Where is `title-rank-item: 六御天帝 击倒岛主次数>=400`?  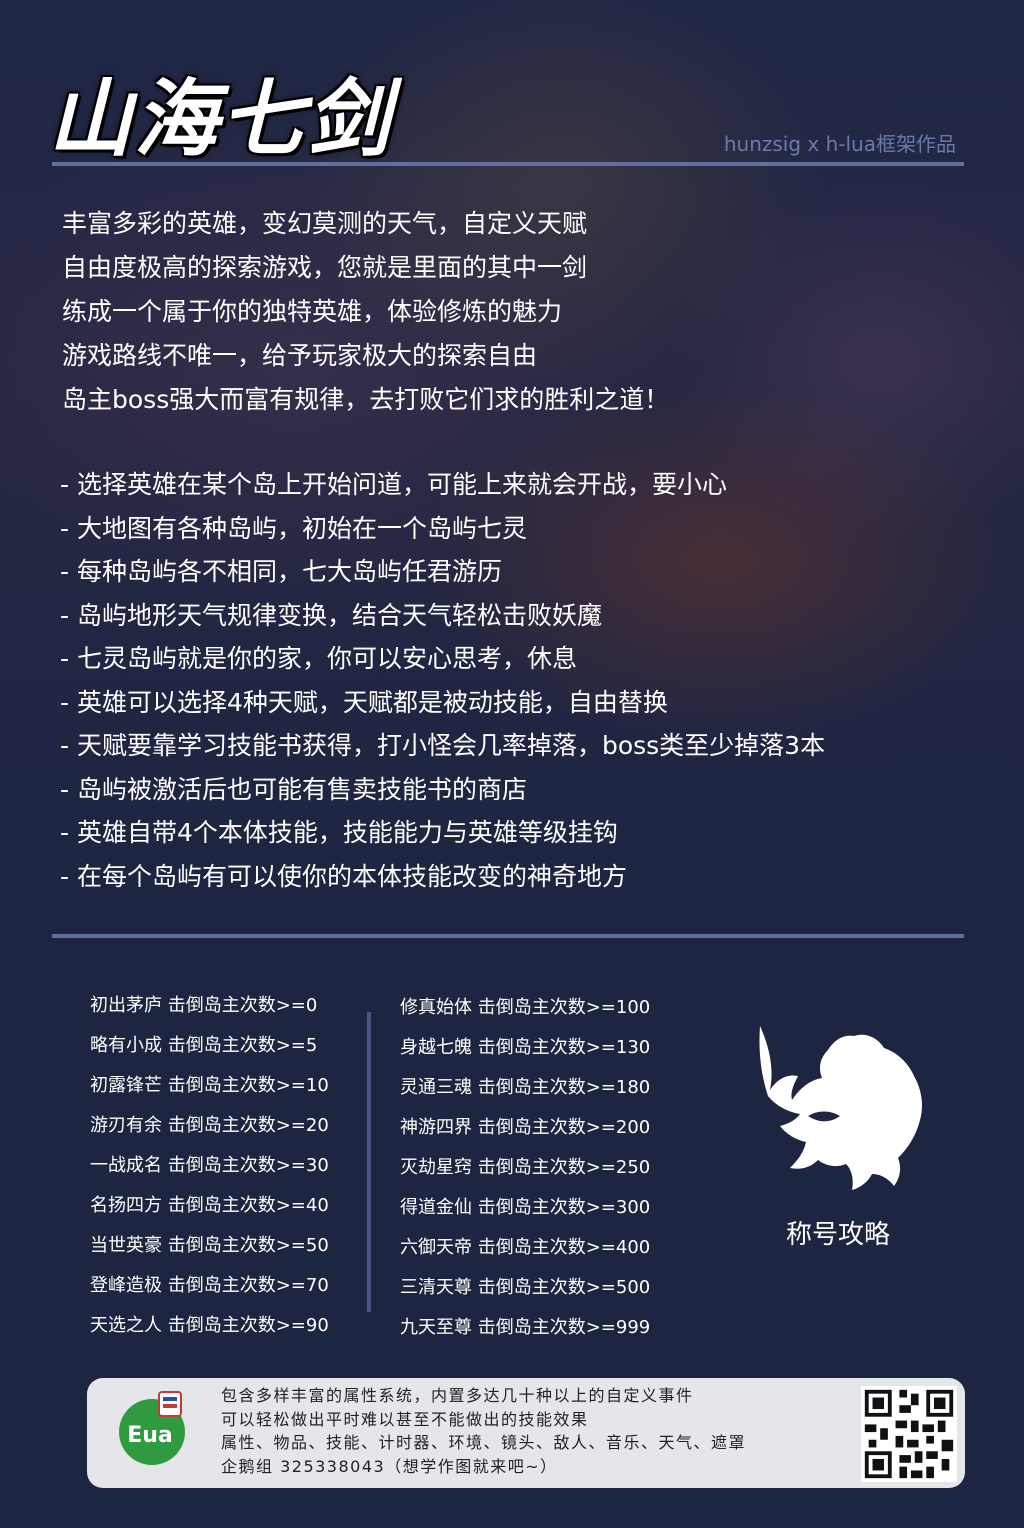 title-rank-item: 六御天帝 击倒岛主次数>=400 is located at coordinates (525, 1247).